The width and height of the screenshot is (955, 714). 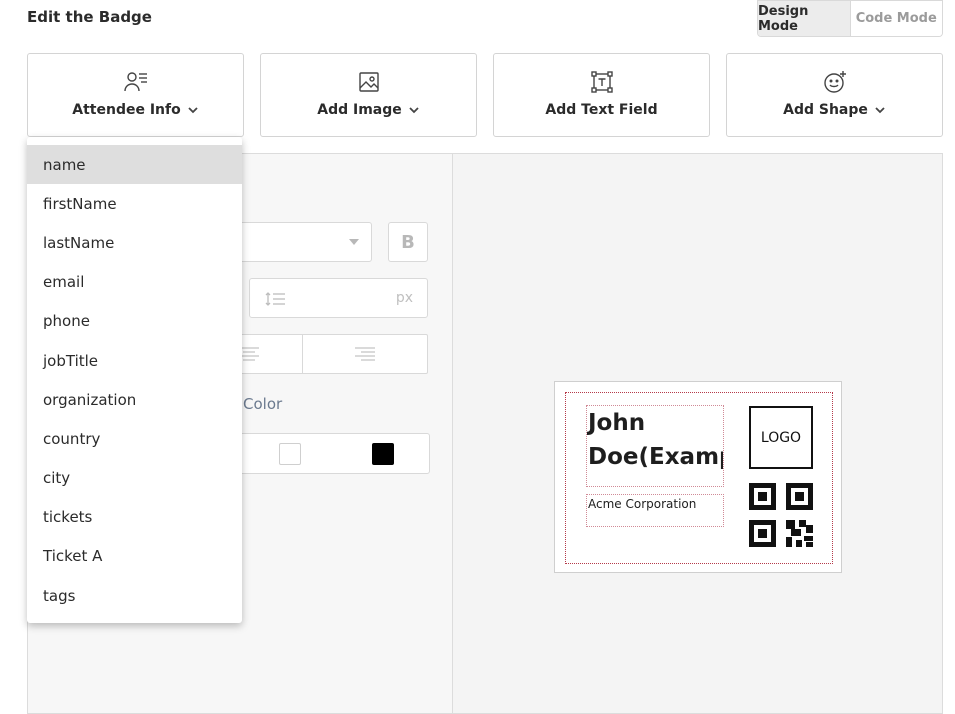 What do you see at coordinates (804, 18) in the screenshot?
I see `design-mode-button: Design Mode` at bounding box center [804, 18].